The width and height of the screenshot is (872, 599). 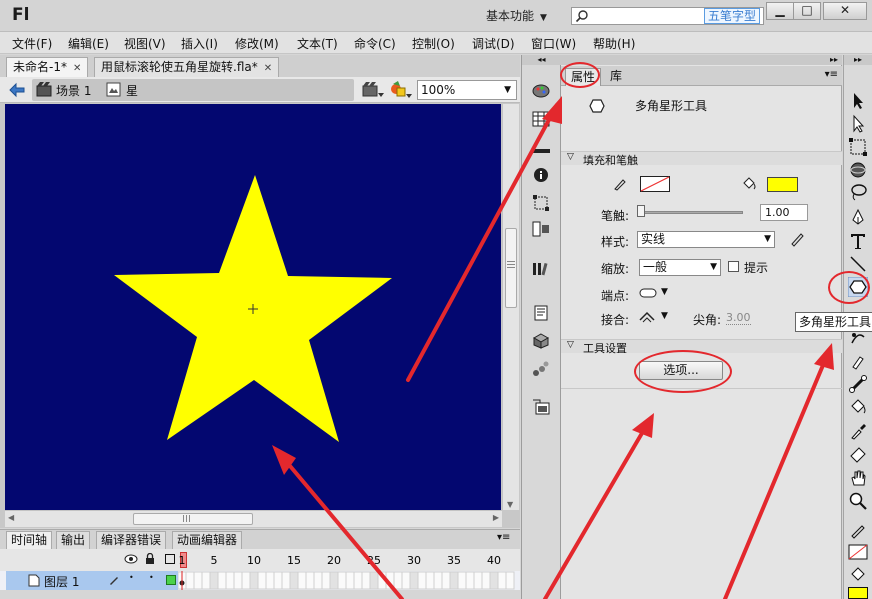 What do you see at coordinates (858, 101) in the screenshot?
I see `selection-tool-icon` at bounding box center [858, 101].